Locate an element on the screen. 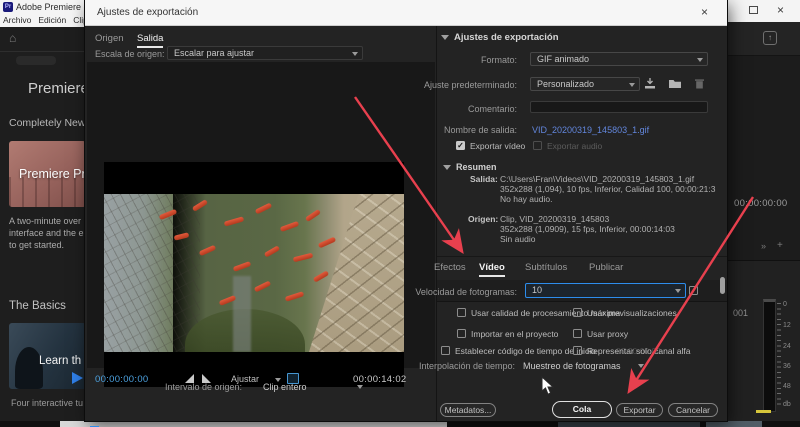 The width and height of the screenshot is (800, 427). menu-edicion: Edición is located at coordinates (52, 20).